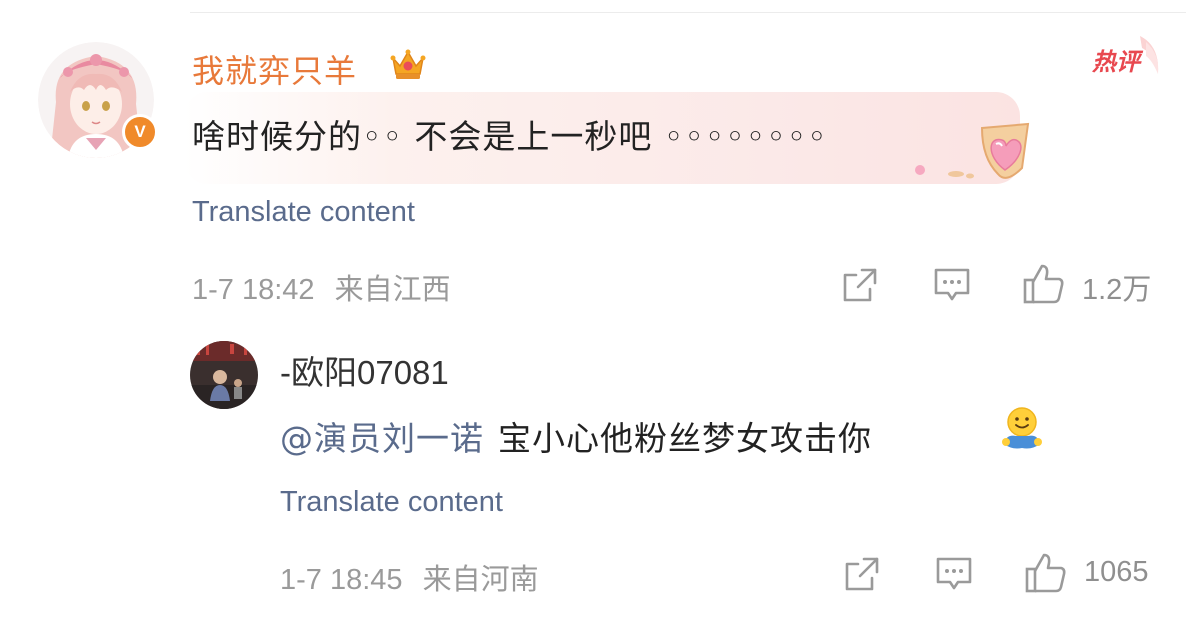 The height and width of the screenshot is (617, 1200). What do you see at coordinates (688, 12) in the screenshot?
I see `top-divider` at bounding box center [688, 12].